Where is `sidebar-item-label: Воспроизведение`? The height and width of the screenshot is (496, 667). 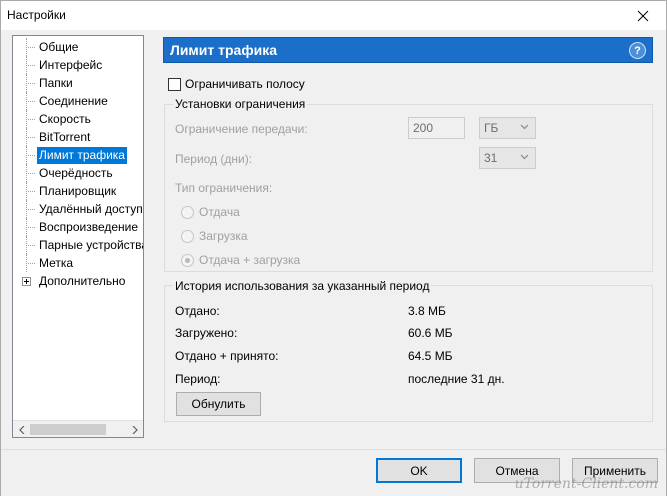
sidebar-item-label: Воспроизведение is located at coordinates (89, 227).